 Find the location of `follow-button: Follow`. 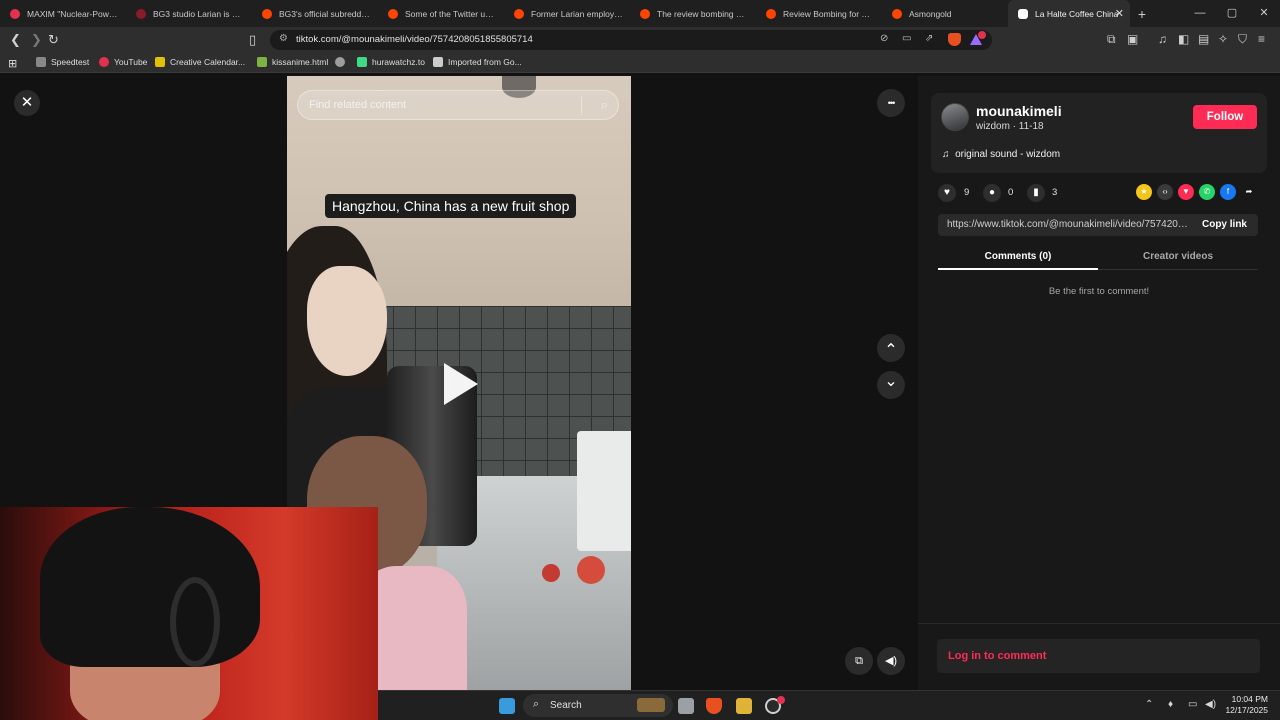

follow-button: Follow is located at coordinates (1225, 117).